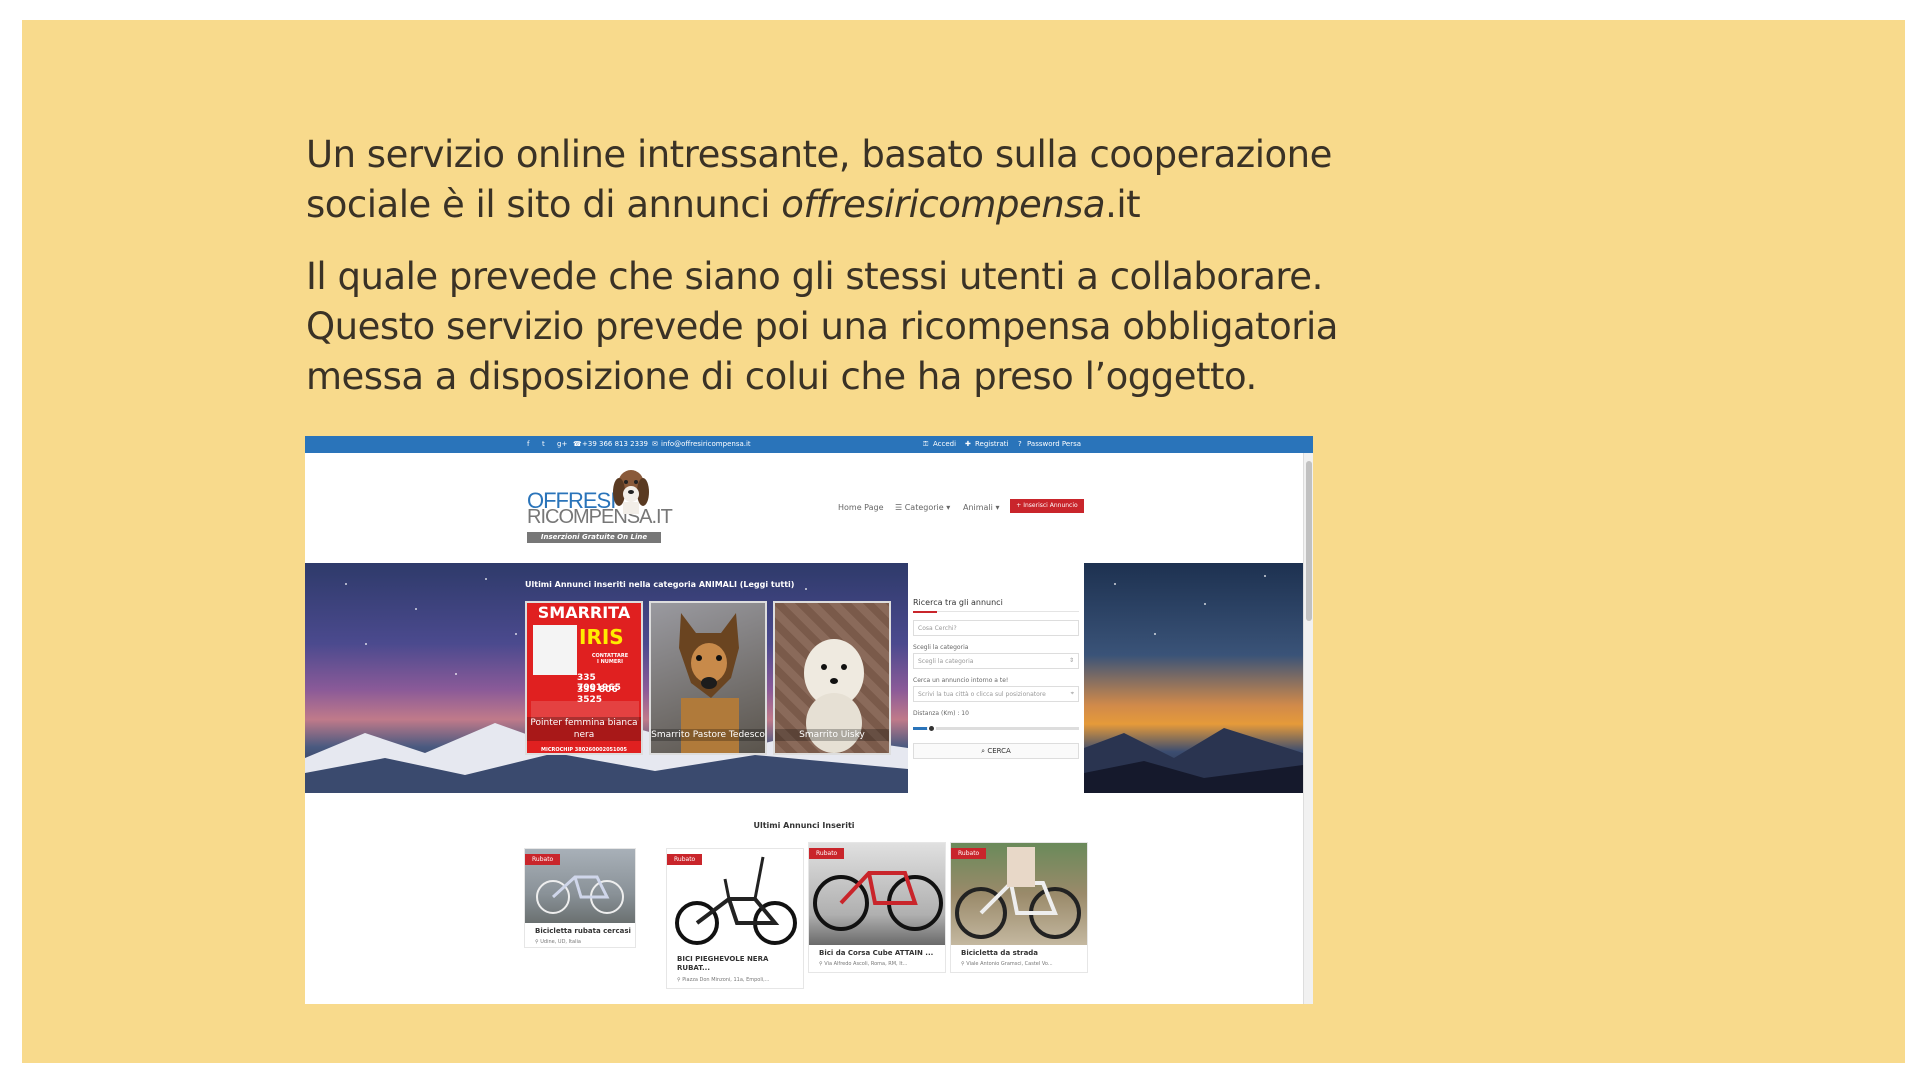  What do you see at coordinates (996, 751) in the screenshot?
I see `search-button: ⌕ CERCA` at bounding box center [996, 751].